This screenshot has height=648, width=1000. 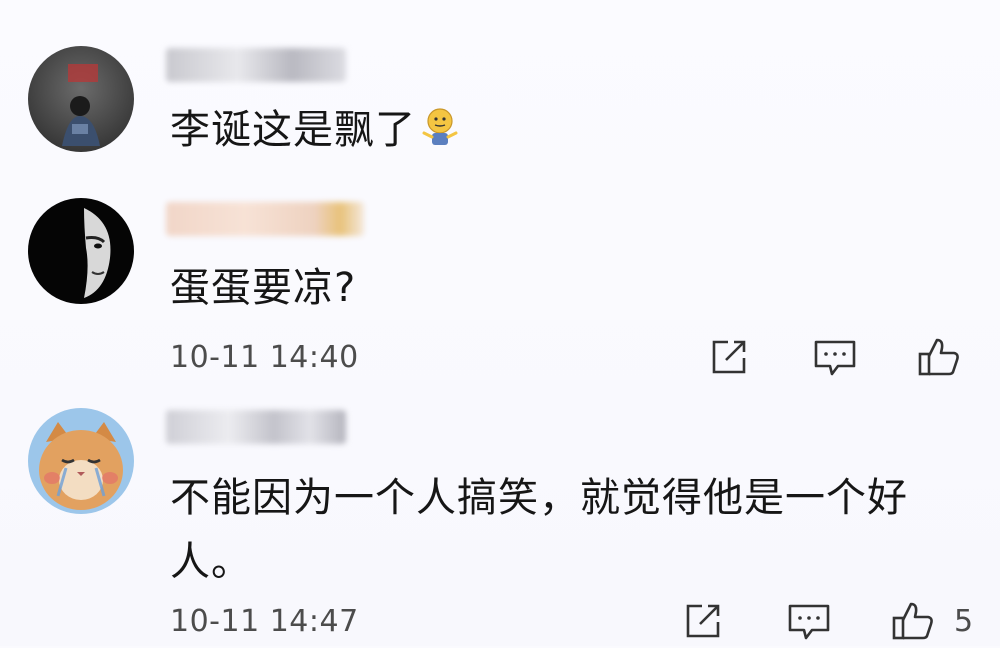 I want to click on comment-text: 蛋蛋要凉?, so click(x=263, y=288).